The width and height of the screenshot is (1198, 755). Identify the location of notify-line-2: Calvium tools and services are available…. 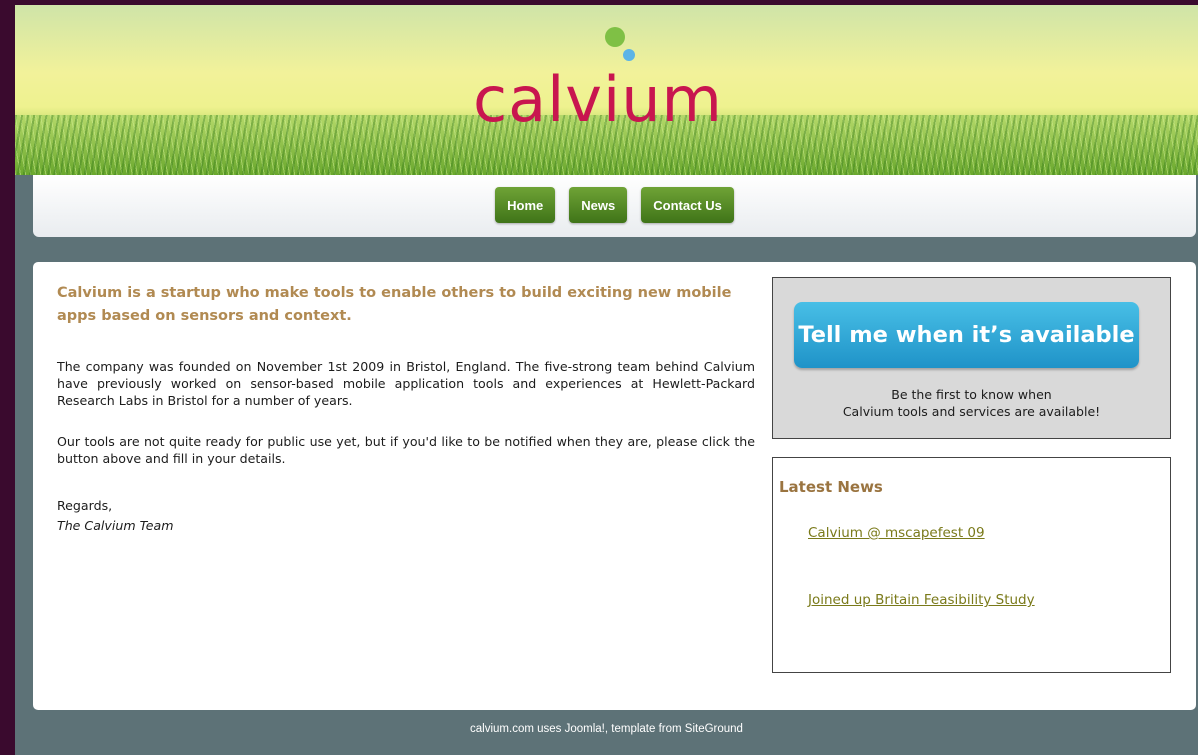
(971, 411).